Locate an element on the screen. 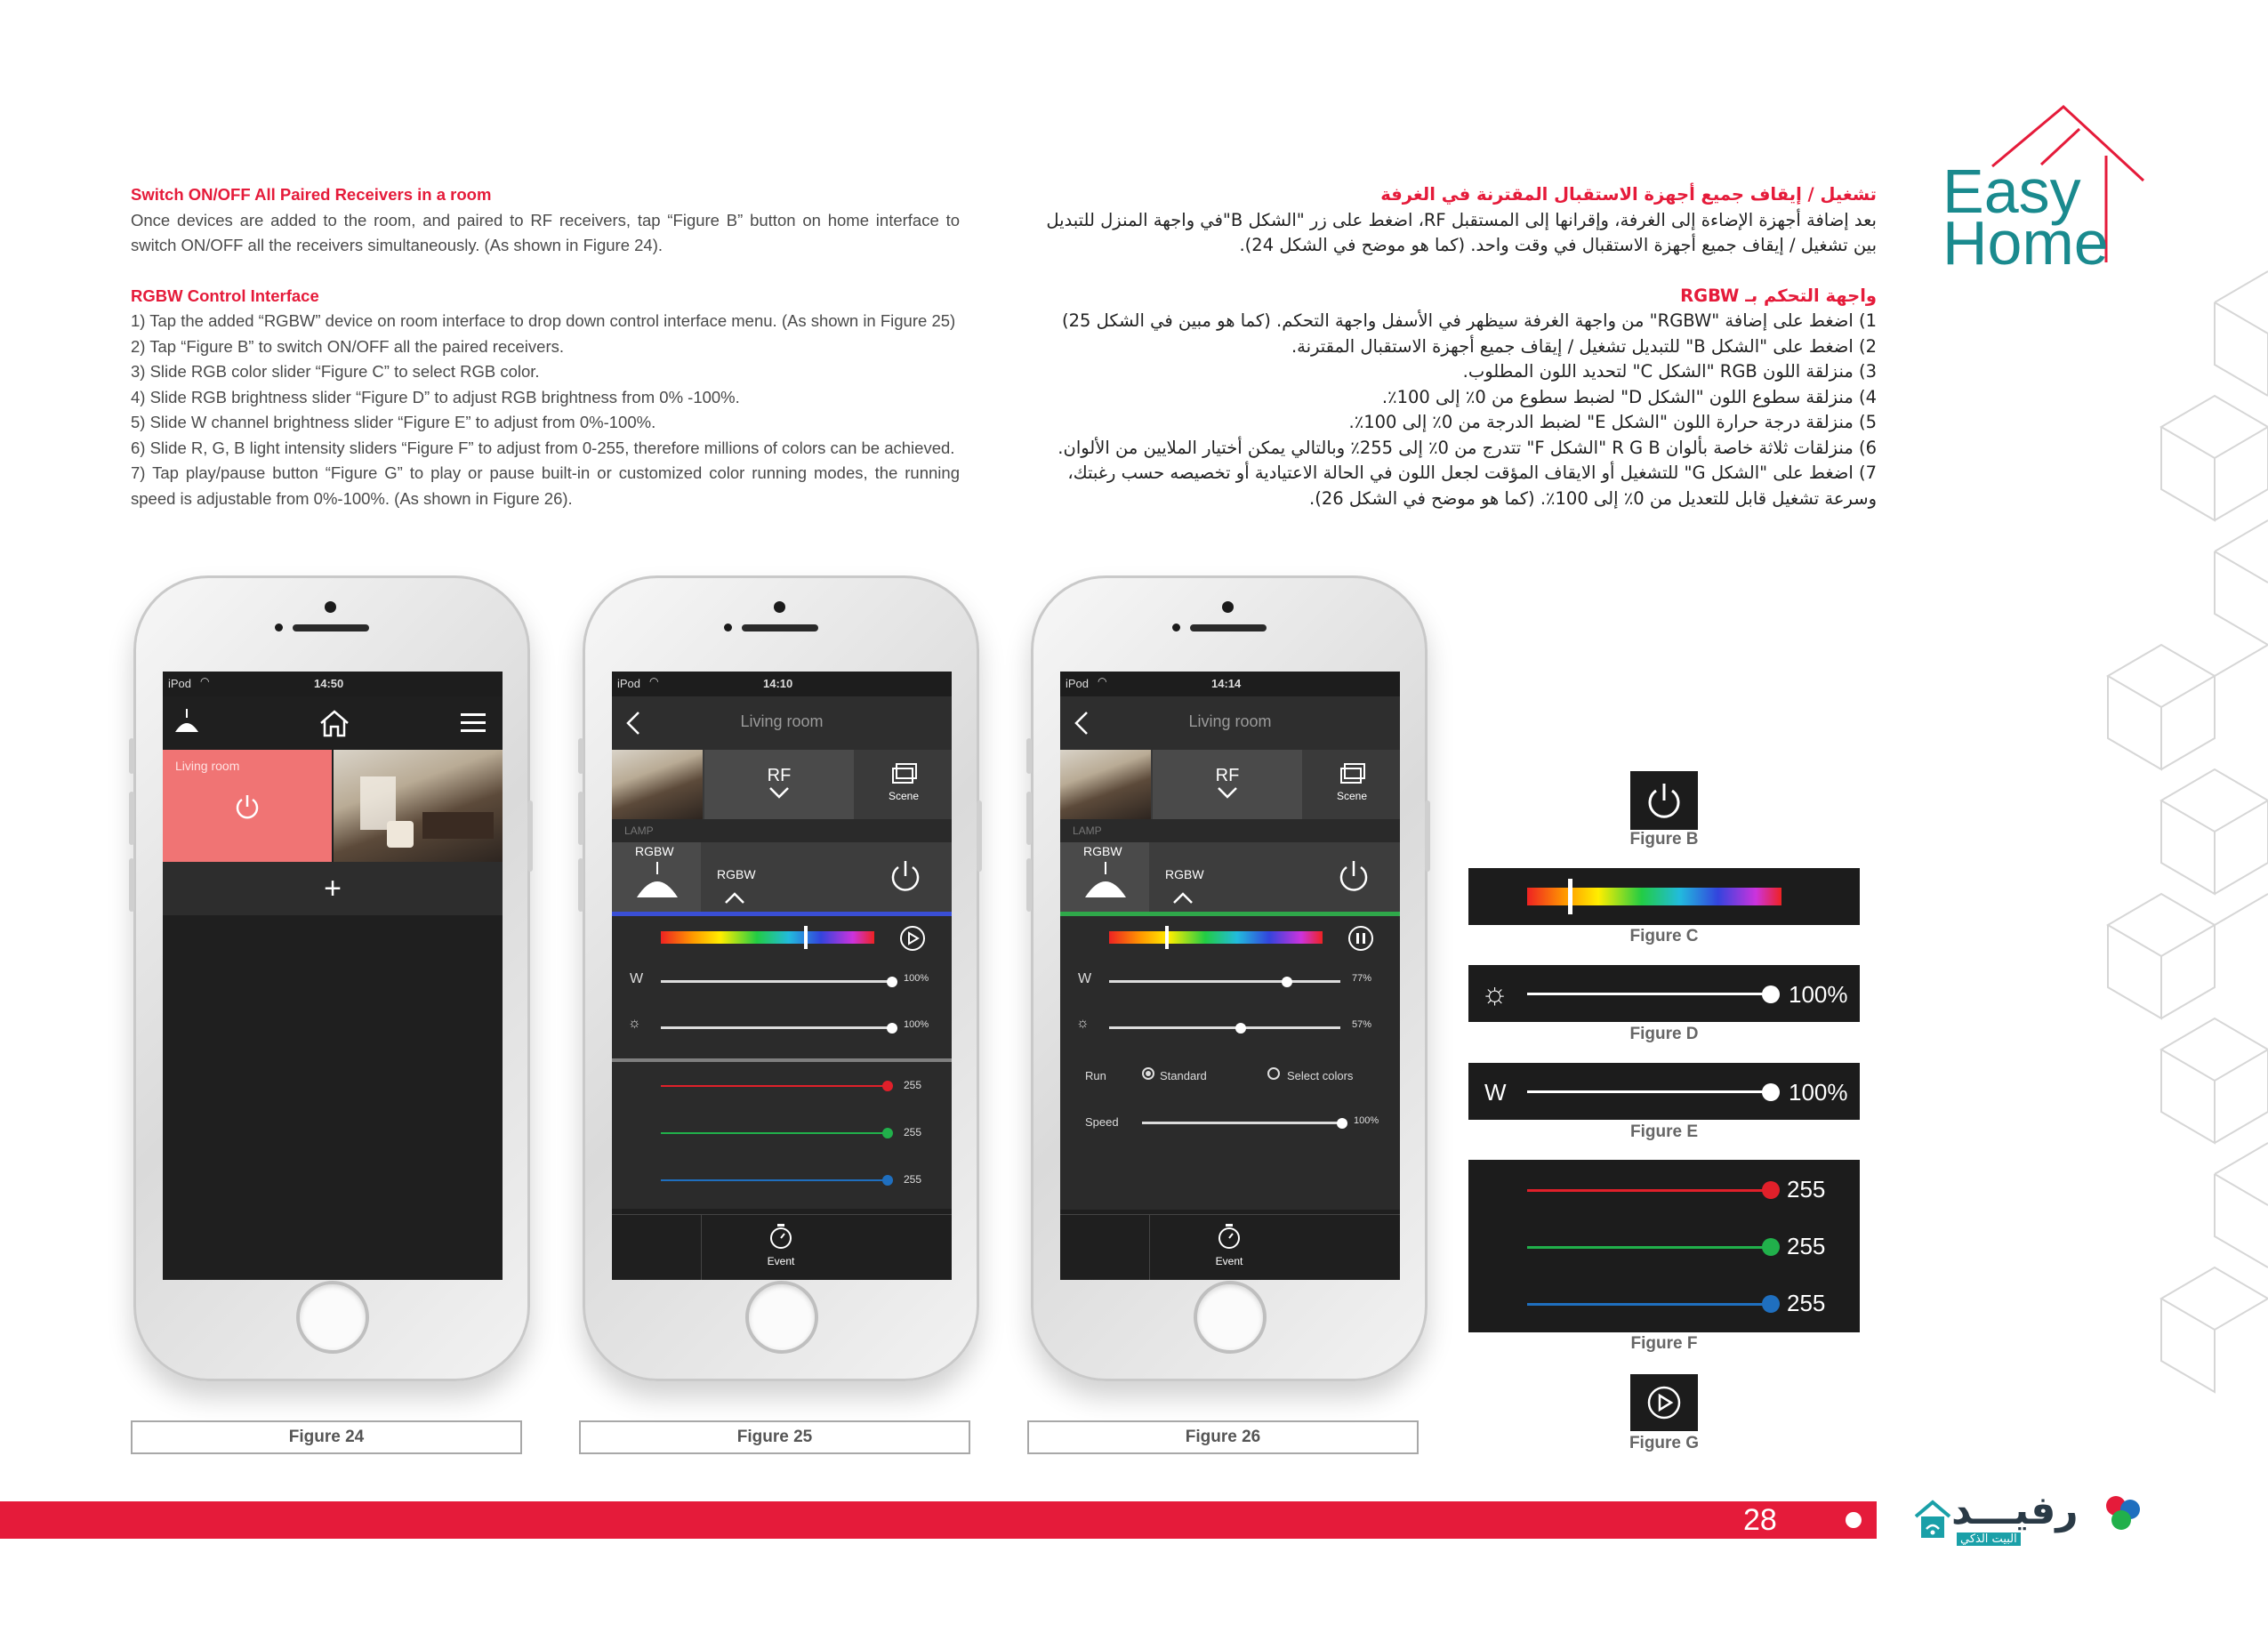 This screenshot has width=2268, height=1633. room-navbar: Living room is located at coordinates (782, 723).